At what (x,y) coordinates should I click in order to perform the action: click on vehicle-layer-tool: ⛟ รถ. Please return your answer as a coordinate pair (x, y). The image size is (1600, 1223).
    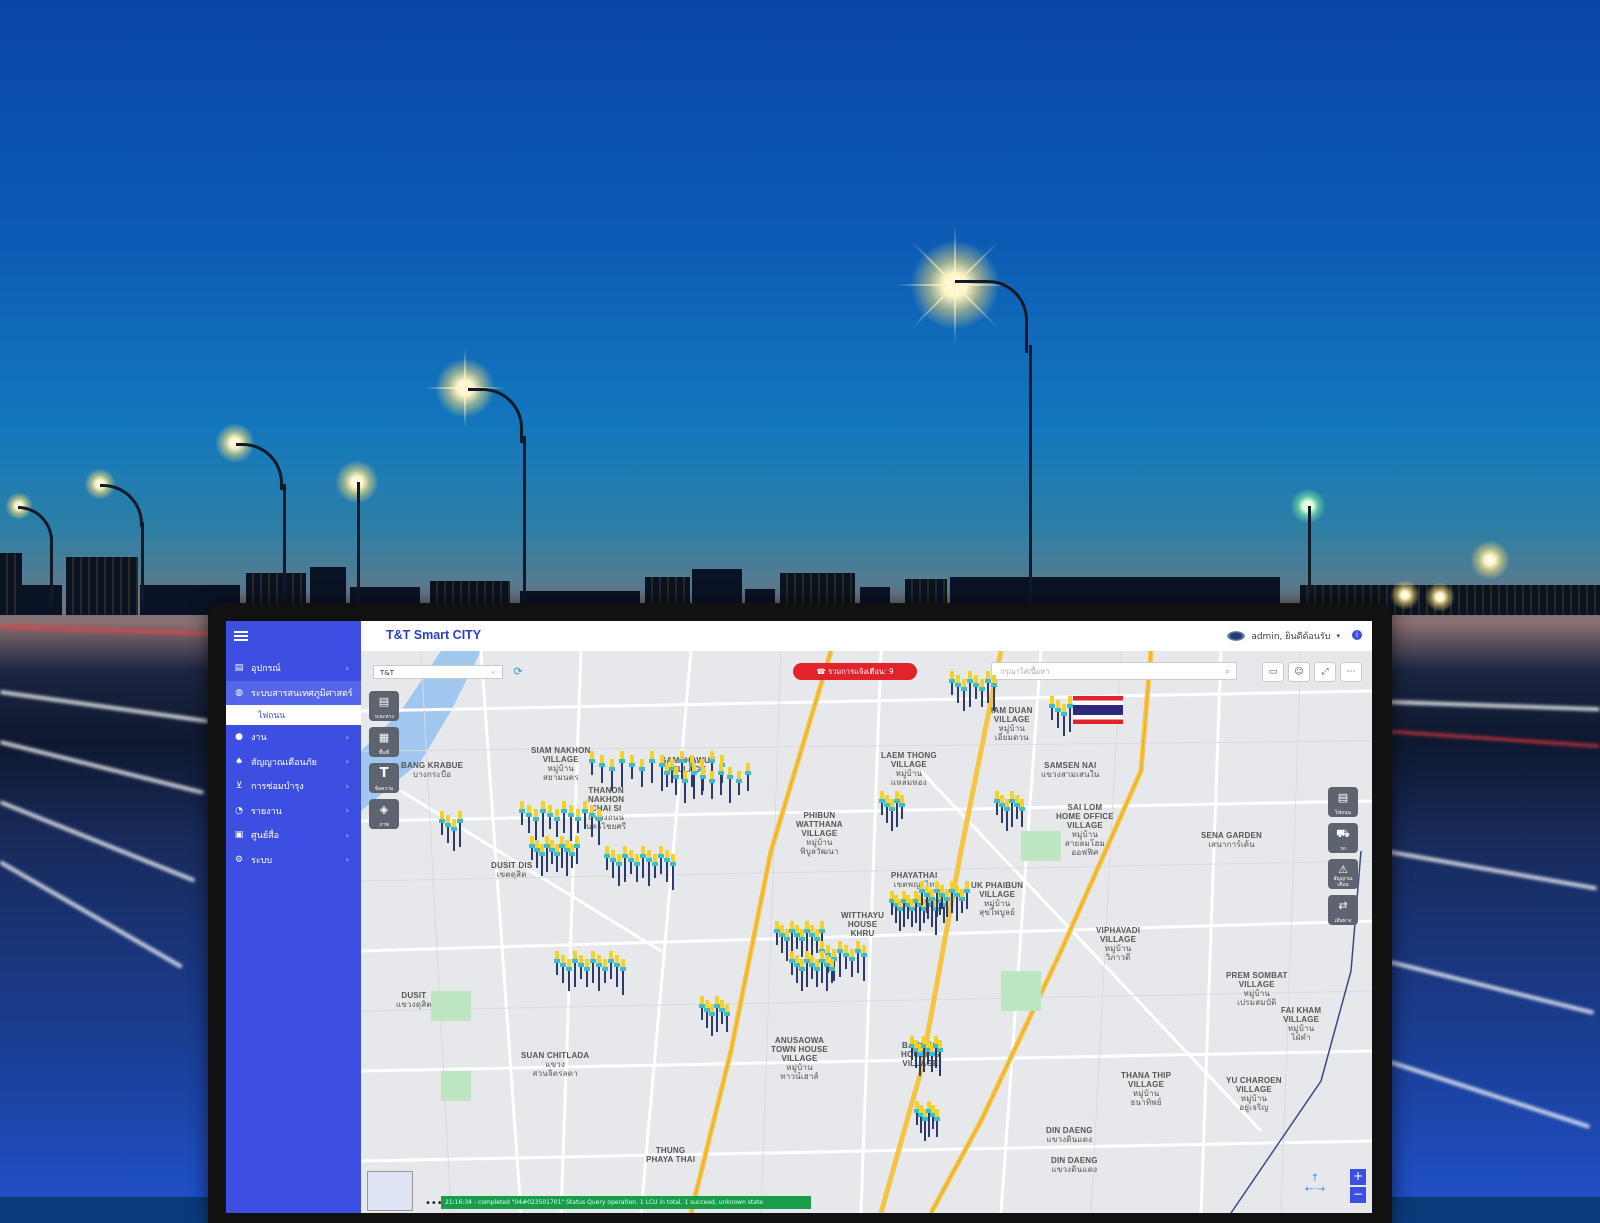
    Looking at the image, I should click on (1343, 838).